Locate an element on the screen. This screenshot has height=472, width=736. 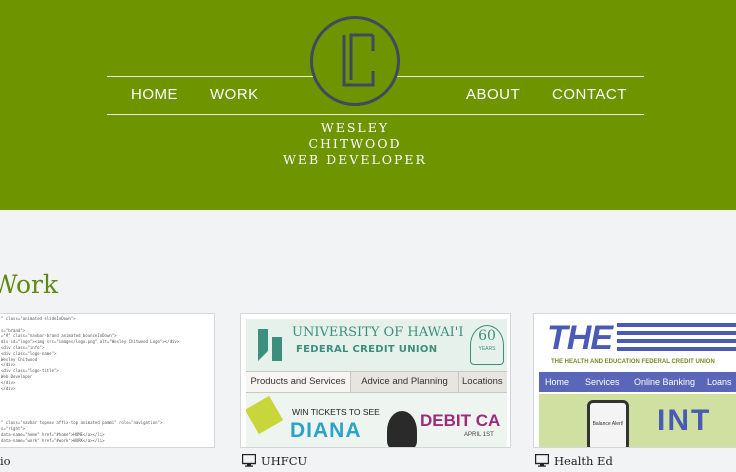
uhfcu-logo-icon is located at coordinates (270, 345).